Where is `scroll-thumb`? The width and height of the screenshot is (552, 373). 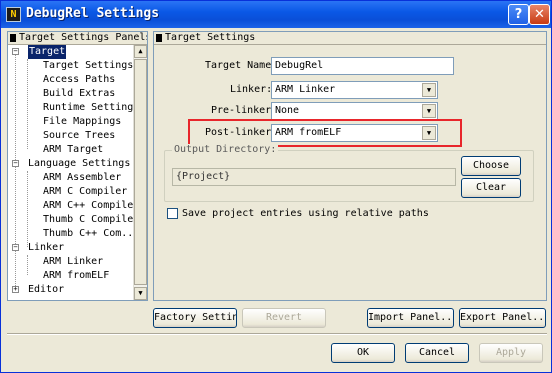 scroll-thumb is located at coordinates (140, 172).